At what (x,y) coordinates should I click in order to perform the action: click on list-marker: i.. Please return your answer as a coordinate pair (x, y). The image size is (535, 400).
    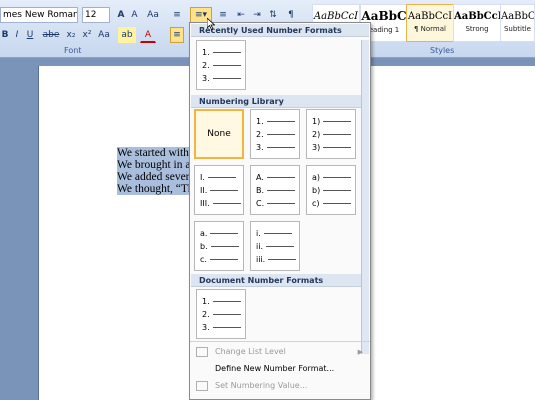
    Looking at the image, I should click on (274, 233).